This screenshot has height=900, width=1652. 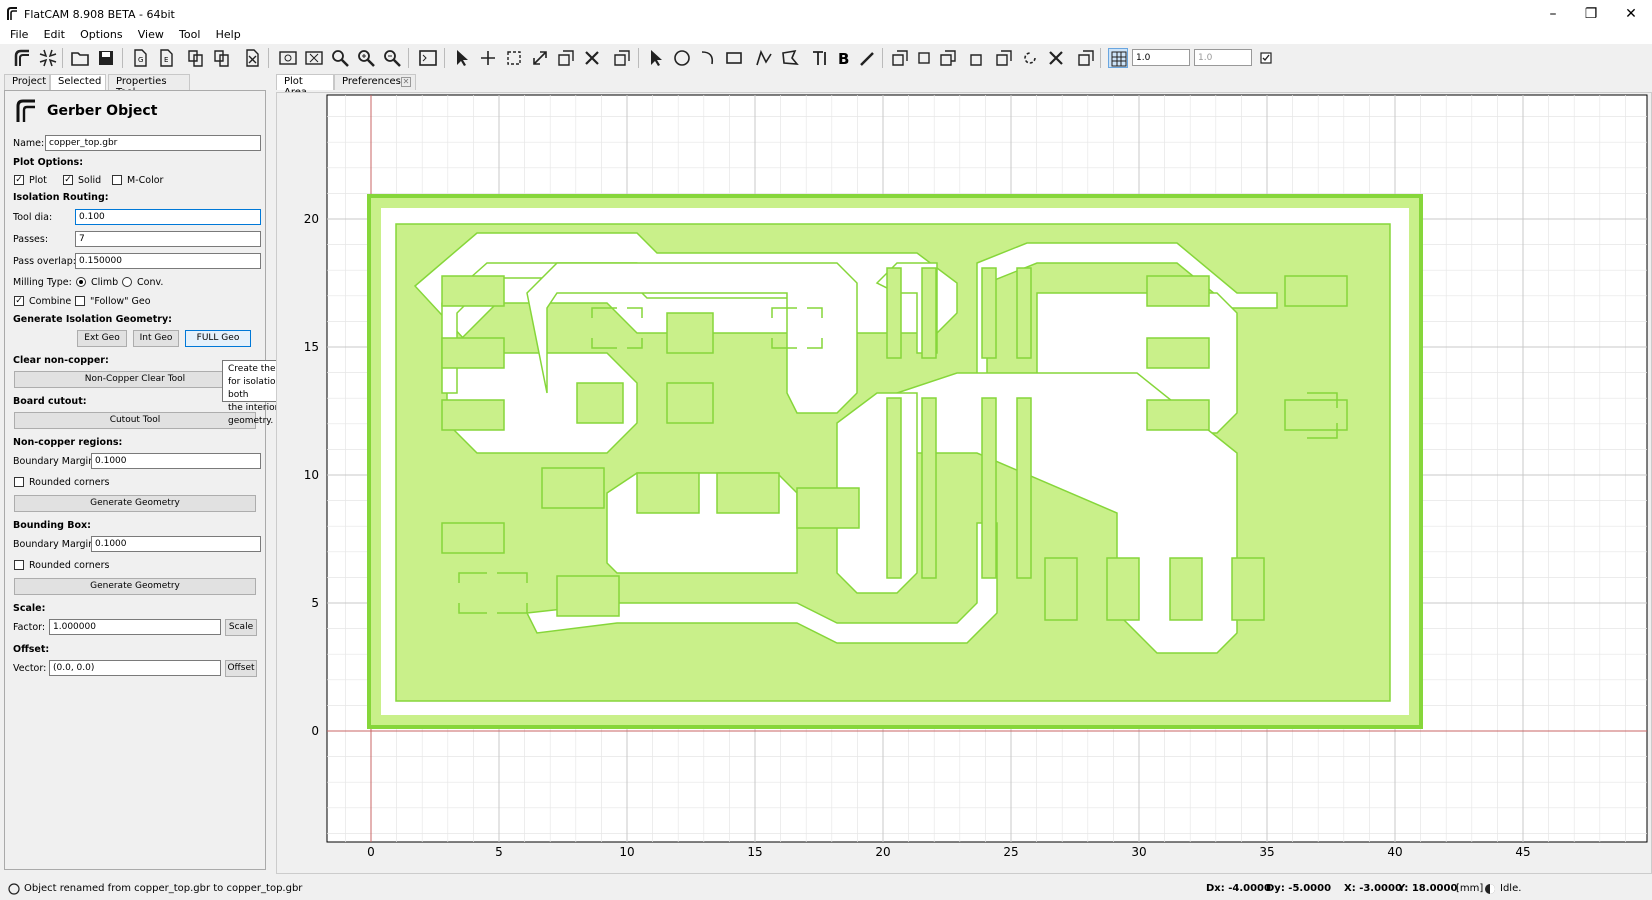 What do you see at coordinates (228, 34) in the screenshot?
I see `menu-help: Help` at bounding box center [228, 34].